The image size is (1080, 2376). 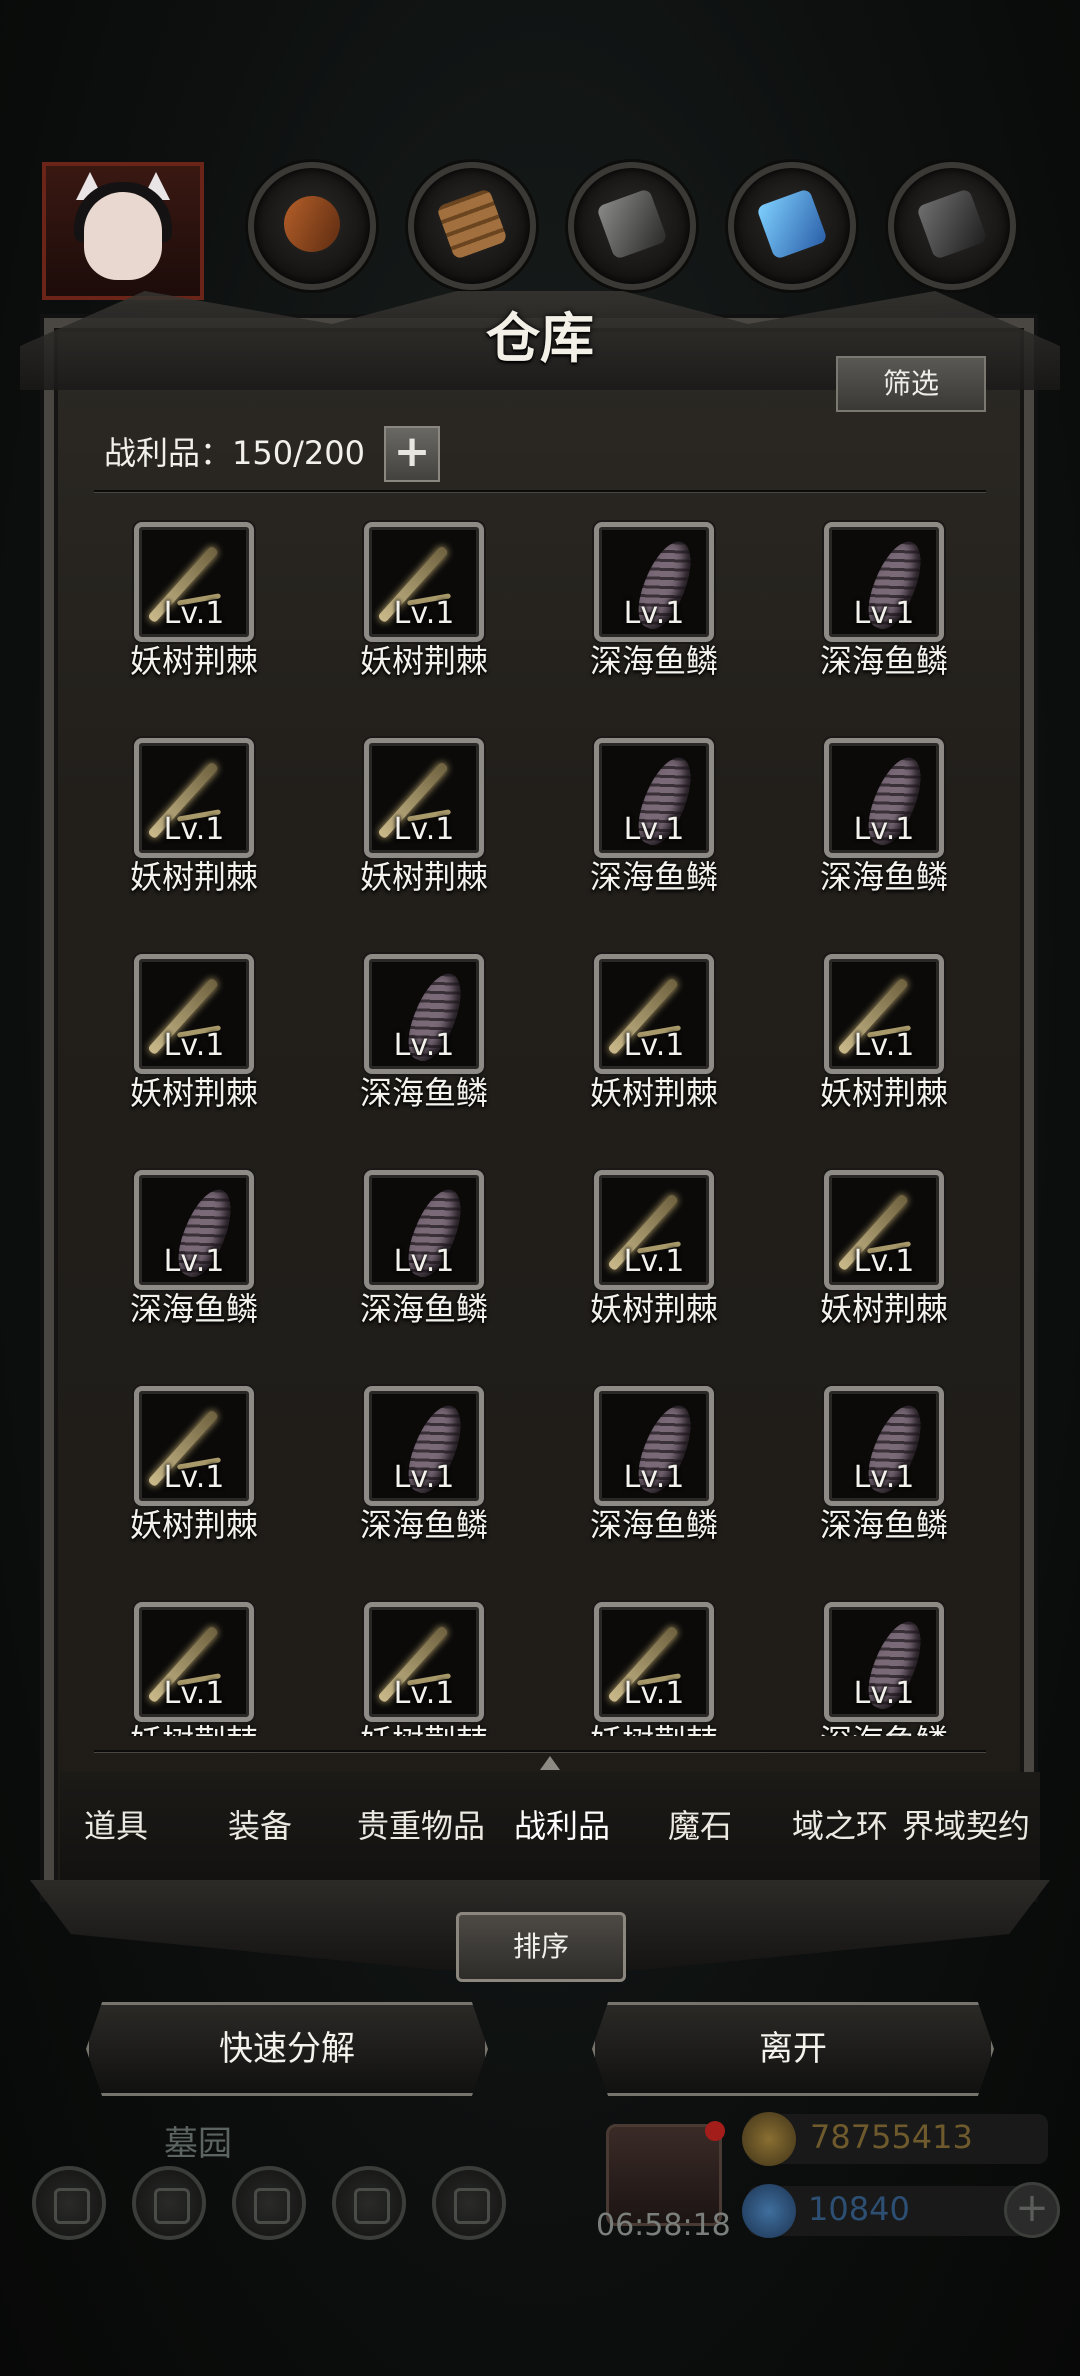 What do you see at coordinates (123, 231) in the screenshot?
I see `character-portrait` at bounding box center [123, 231].